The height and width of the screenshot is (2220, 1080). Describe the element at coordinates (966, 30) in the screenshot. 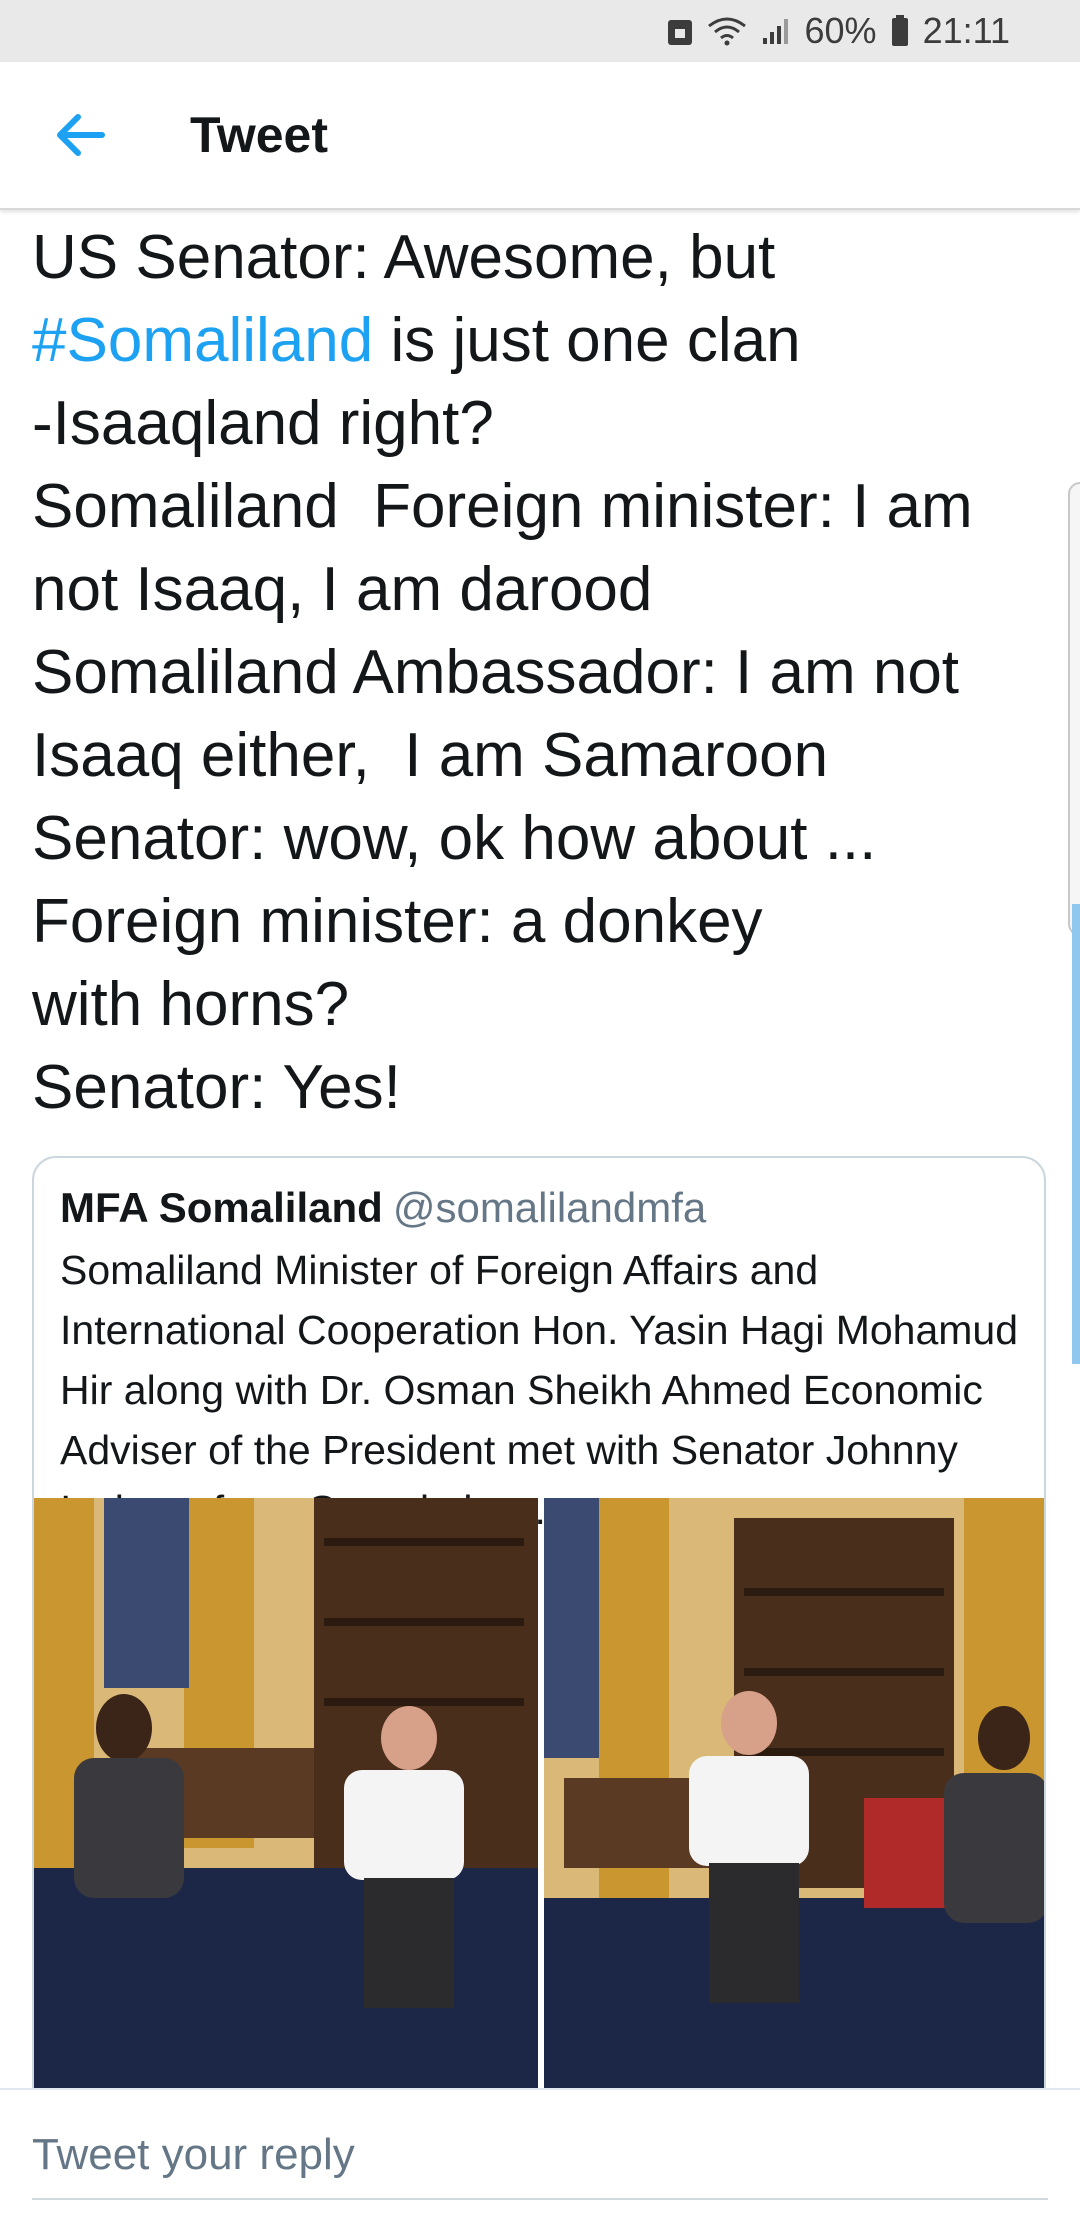

I see `clock: 21:11` at that location.